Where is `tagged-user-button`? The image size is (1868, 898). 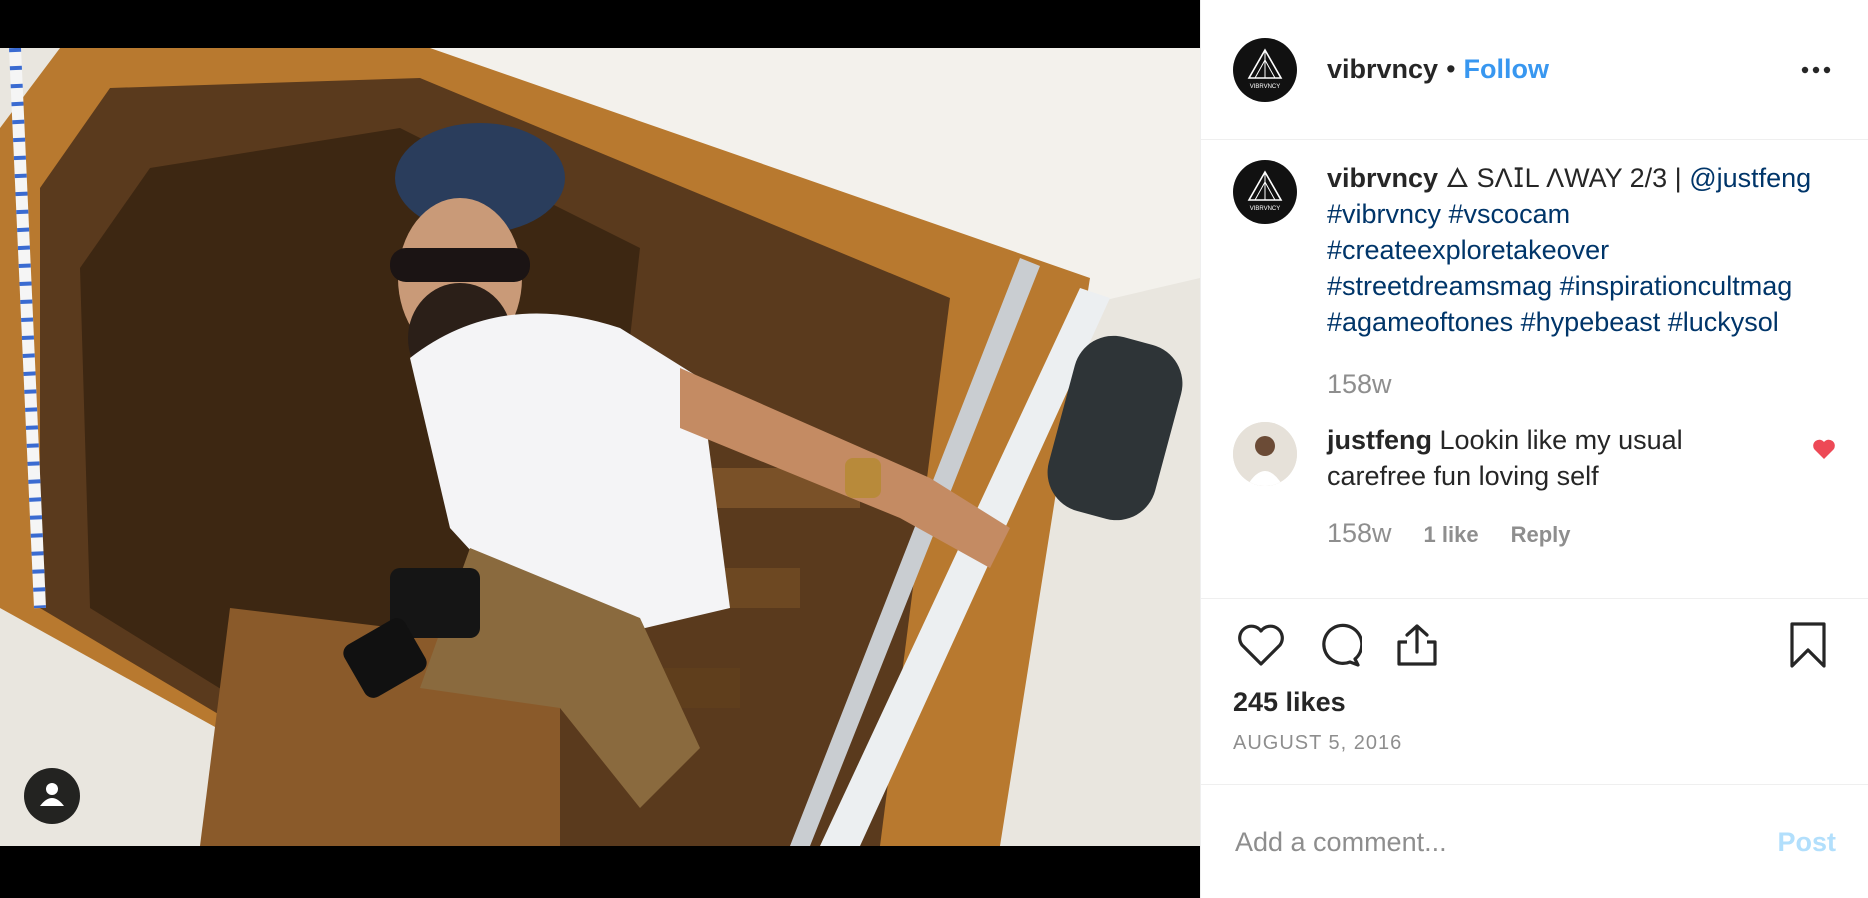 tagged-user-button is located at coordinates (52, 796).